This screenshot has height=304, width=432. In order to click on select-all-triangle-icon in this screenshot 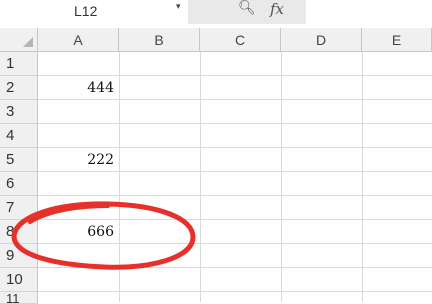, I will do `click(28, 42)`.